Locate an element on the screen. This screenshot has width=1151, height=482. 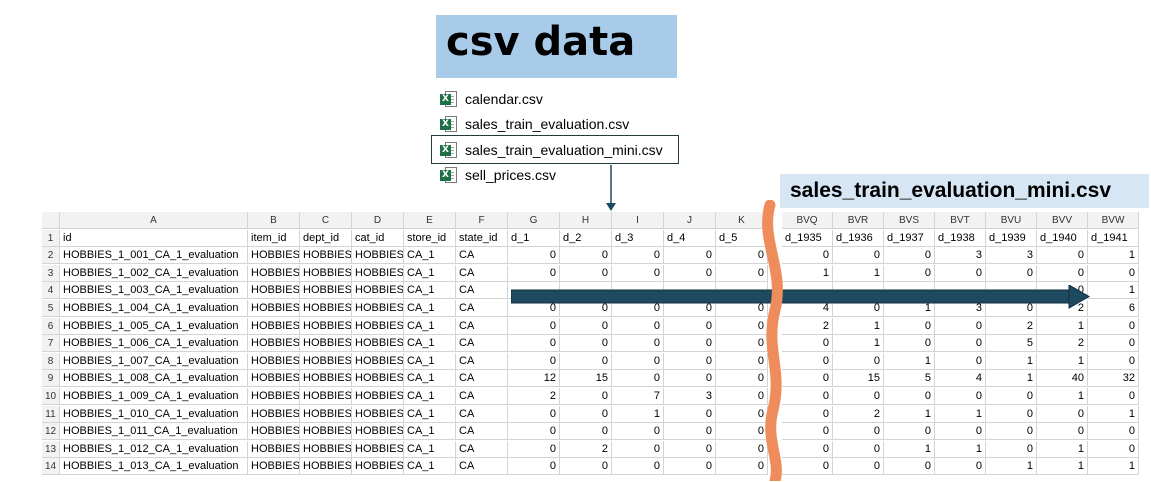
cell: HOBBIES_1_012_CA_1_evaluation is located at coordinates (154, 449).